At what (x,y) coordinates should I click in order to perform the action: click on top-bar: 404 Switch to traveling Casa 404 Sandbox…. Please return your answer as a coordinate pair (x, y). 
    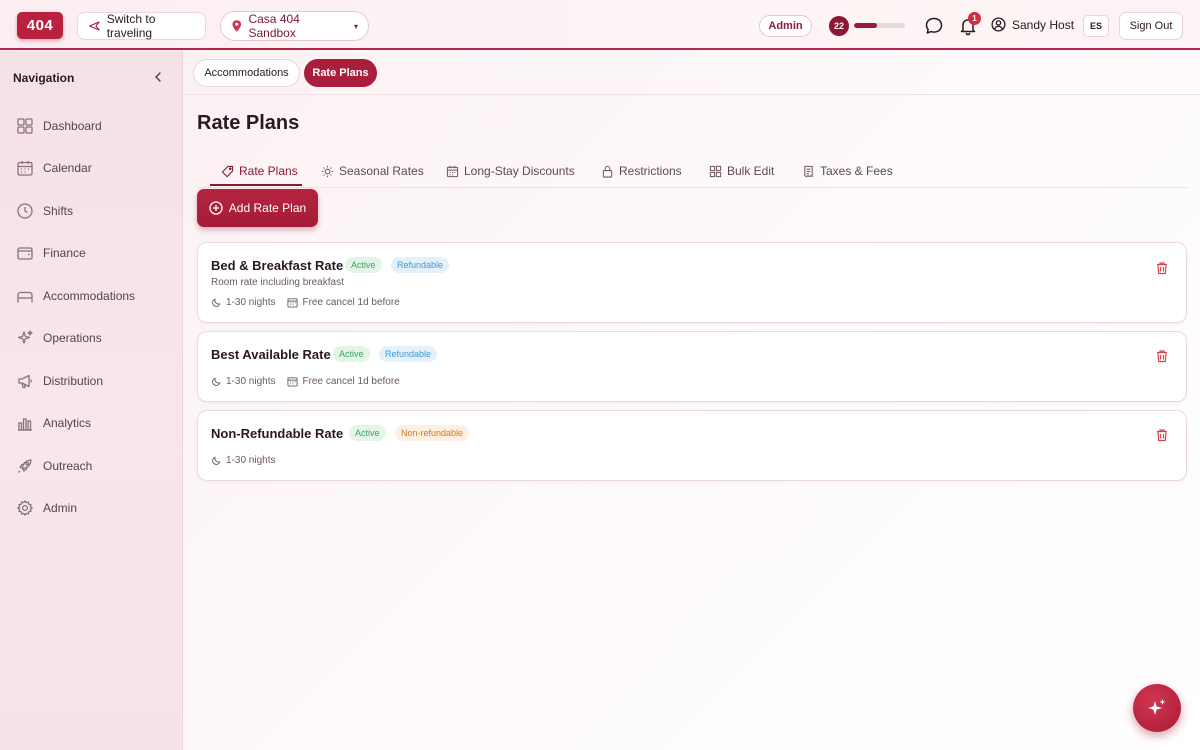
    Looking at the image, I should click on (600, 25).